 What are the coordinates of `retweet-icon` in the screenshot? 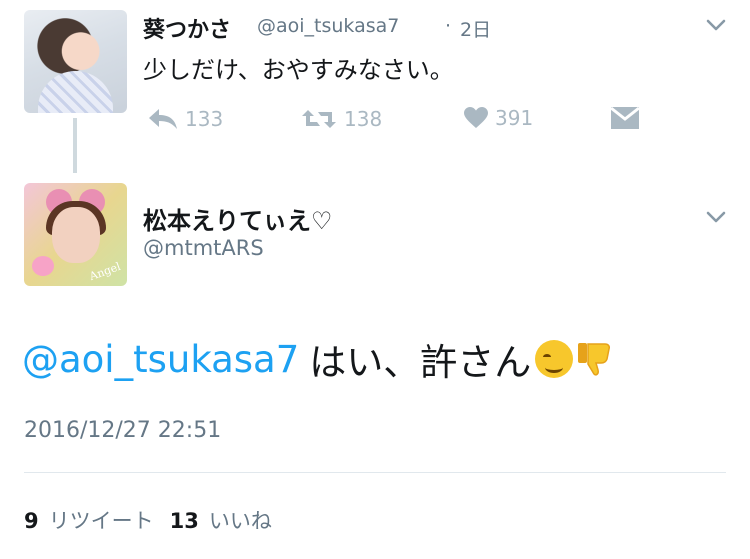 It's located at (319, 119).